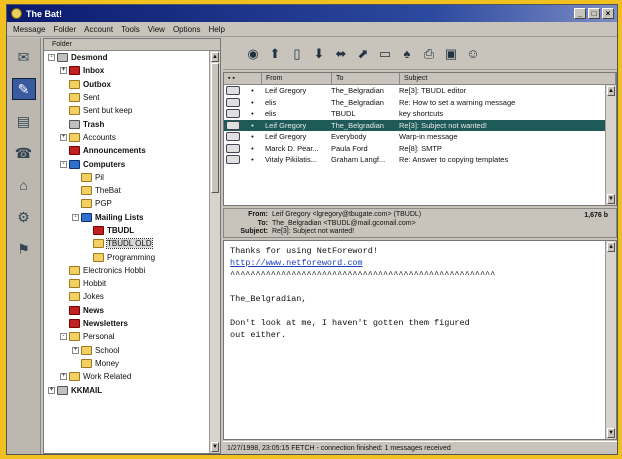 The image size is (622, 459). I want to click on body-scrollbar: ▲ ▼, so click(610, 340).